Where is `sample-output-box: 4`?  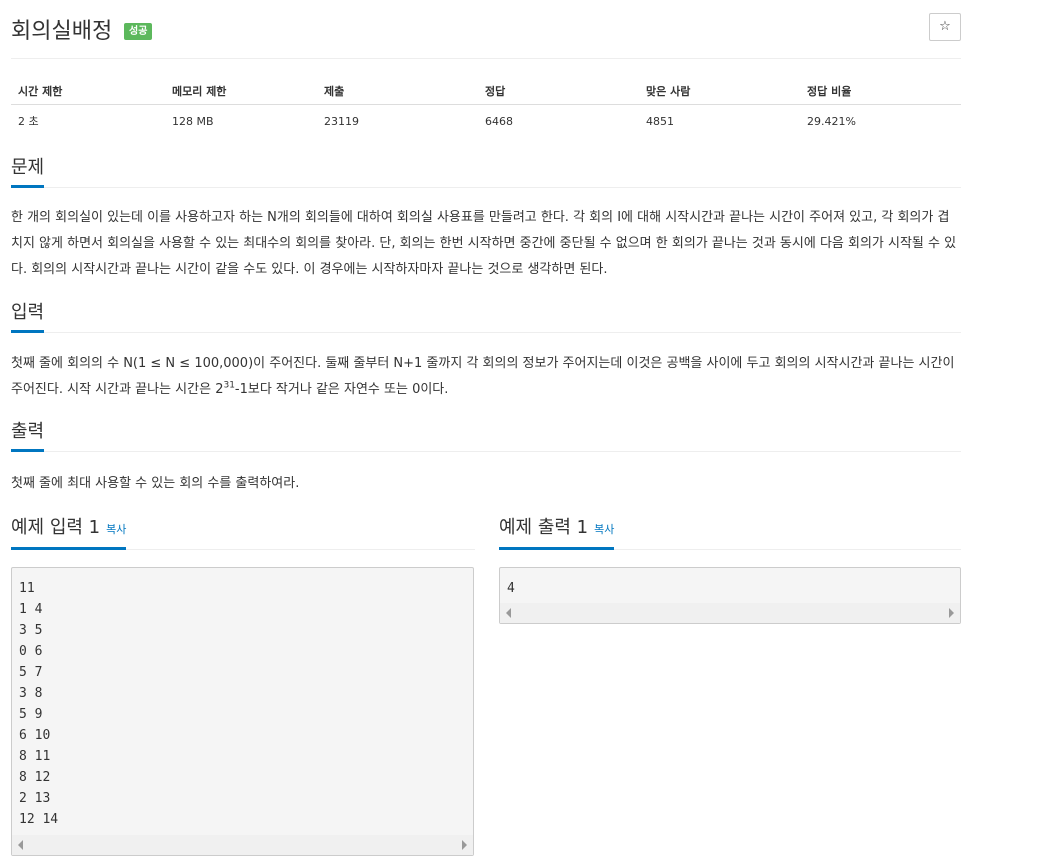
sample-output-box: 4 is located at coordinates (730, 595).